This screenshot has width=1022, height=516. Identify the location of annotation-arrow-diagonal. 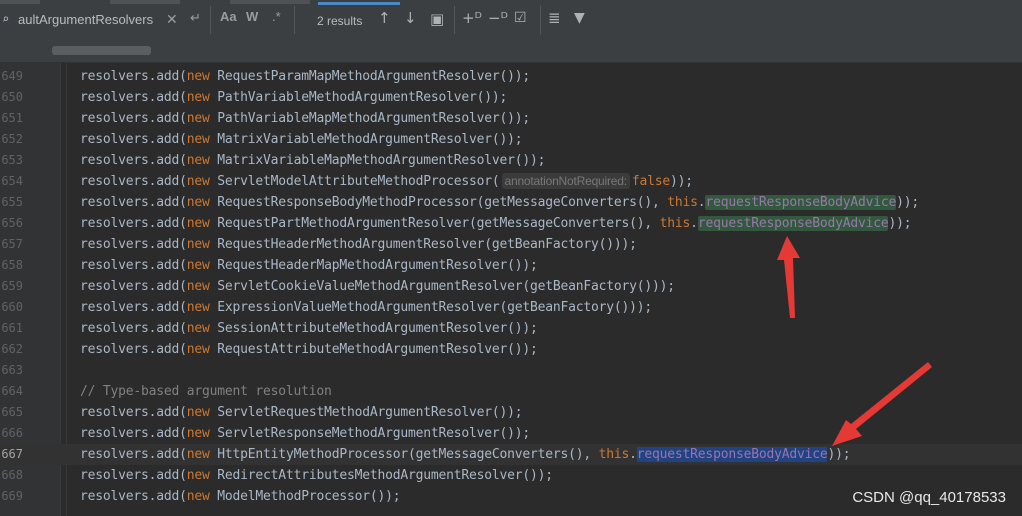
(882, 404).